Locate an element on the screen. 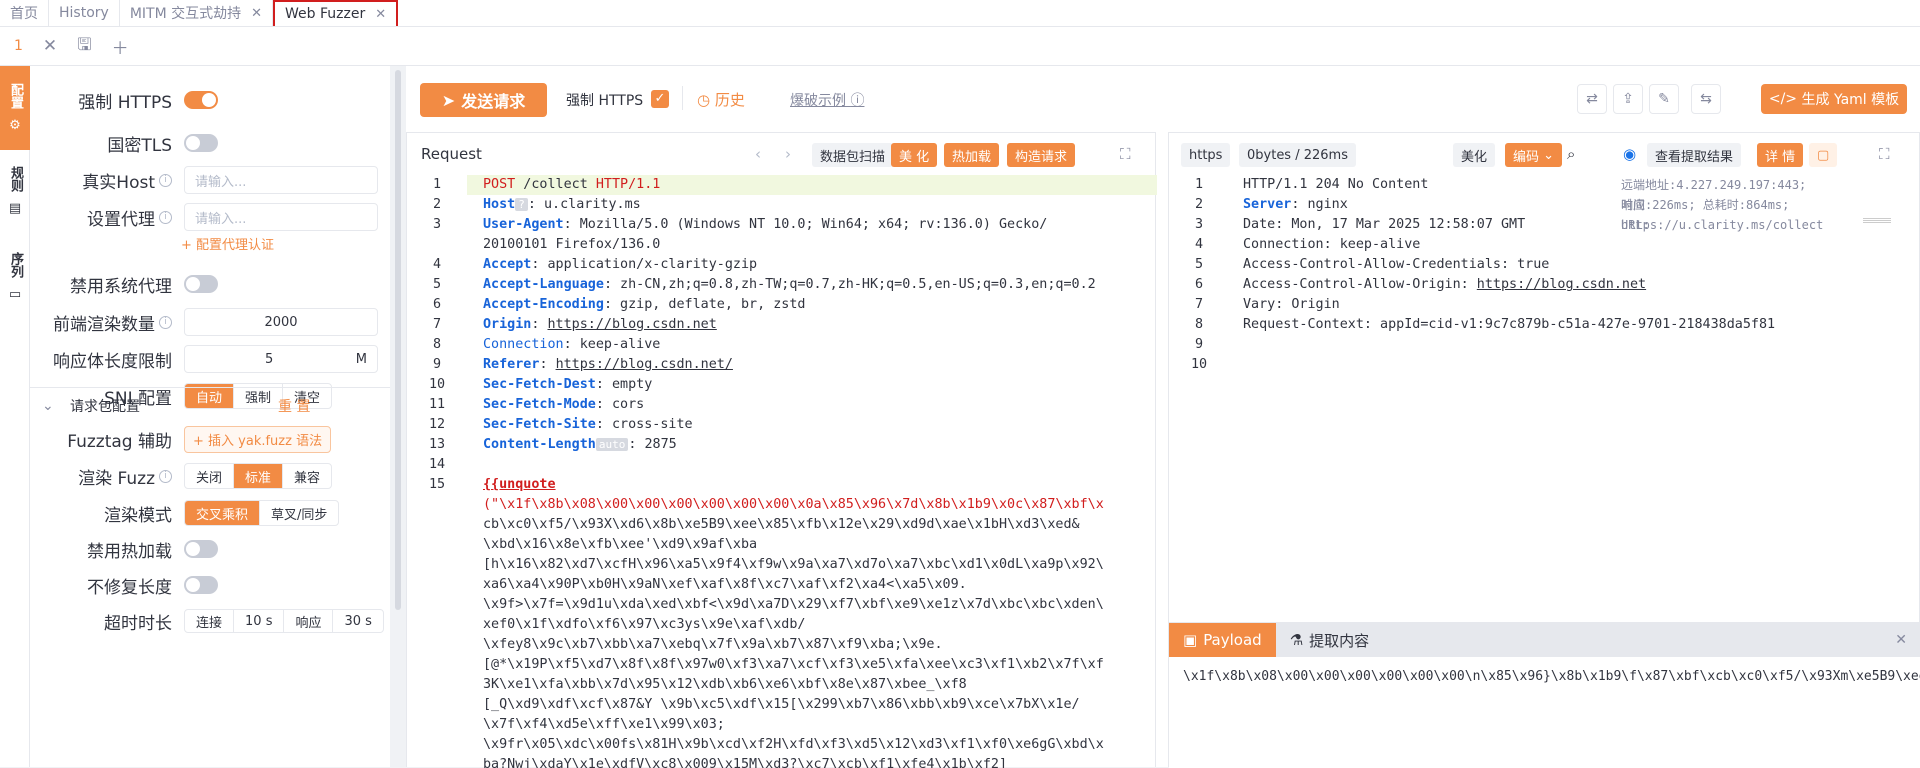 The height and width of the screenshot is (768, 1920). send-request-button: ➤ 发送请求 is located at coordinates (483, 100).